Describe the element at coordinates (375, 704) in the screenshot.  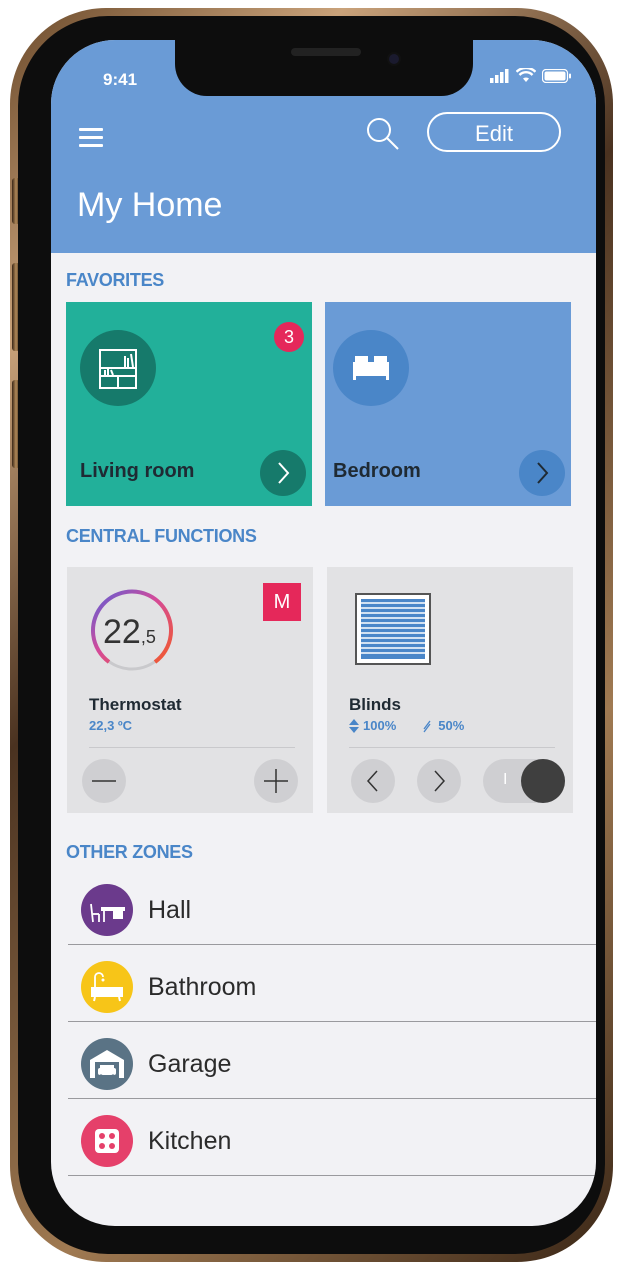
I see `blinds-title: Blinds` at that location.